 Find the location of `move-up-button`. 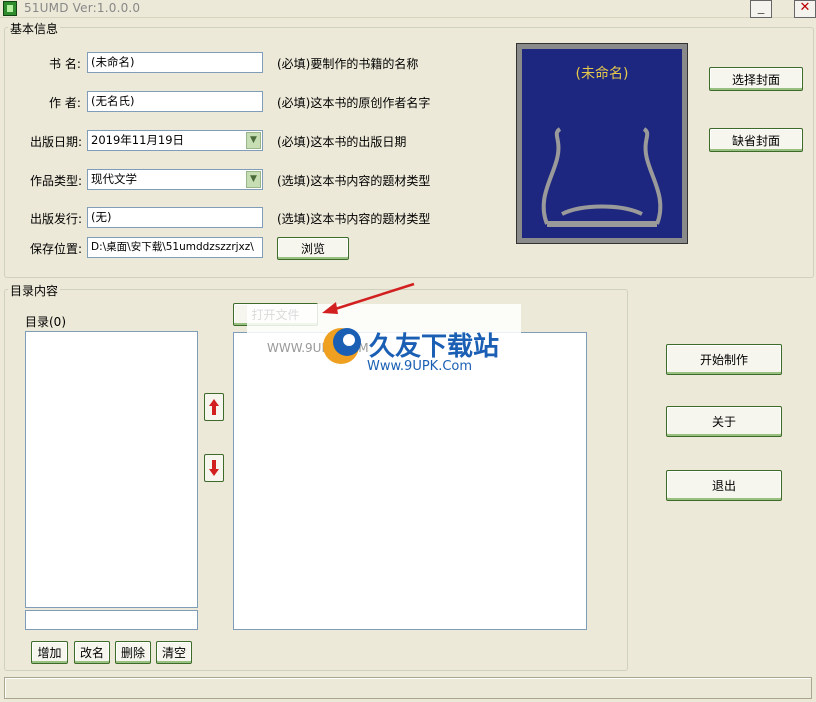

move-up-button is located at coordinates (214, 407).